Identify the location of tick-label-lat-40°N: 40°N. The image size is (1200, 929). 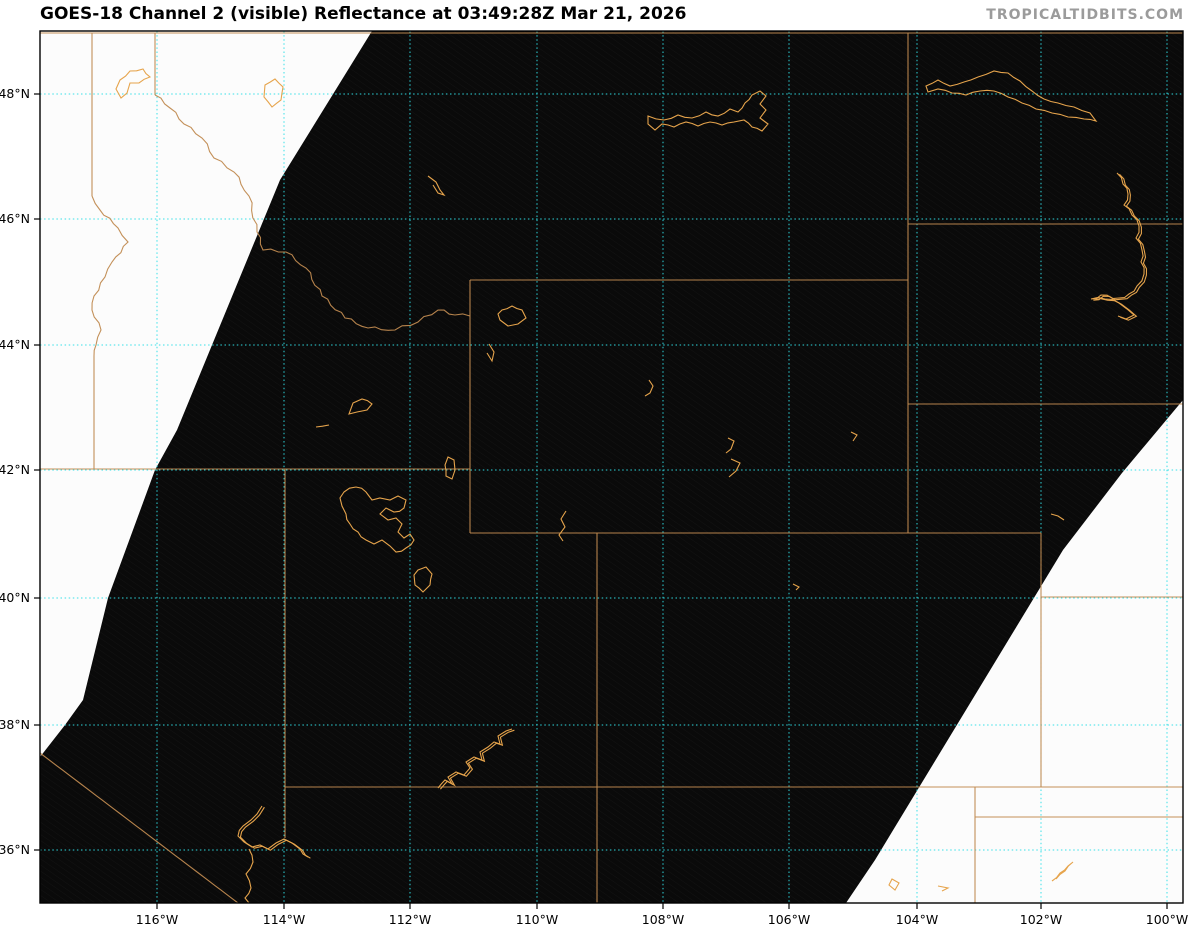
(15, 597).